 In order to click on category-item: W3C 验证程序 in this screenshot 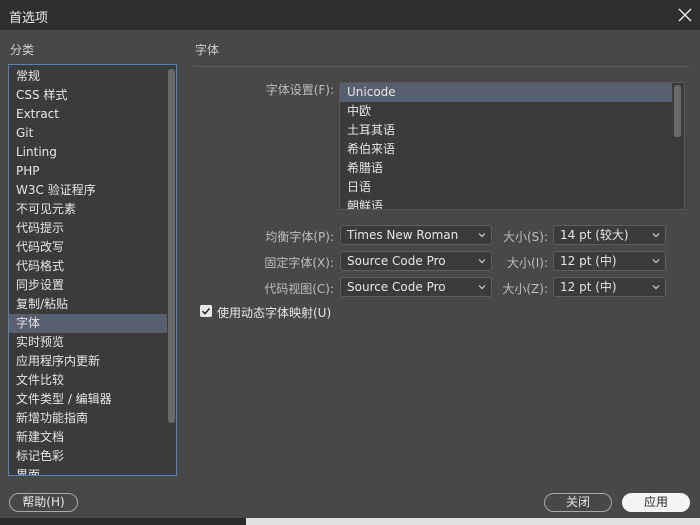, I will do `click(88, 190)`.